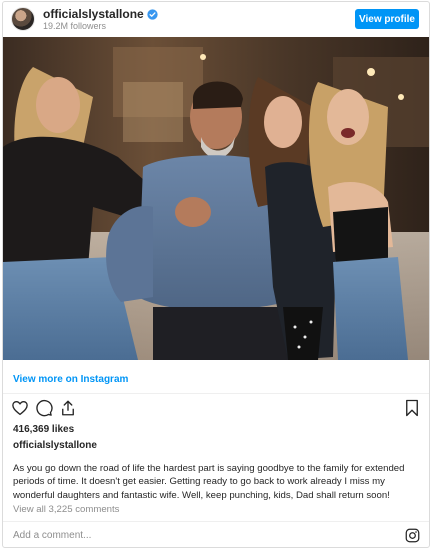  Describe the element at coordinates (55, 445) in the screenshot. I see `caption-username: officialslystallone` at that location.